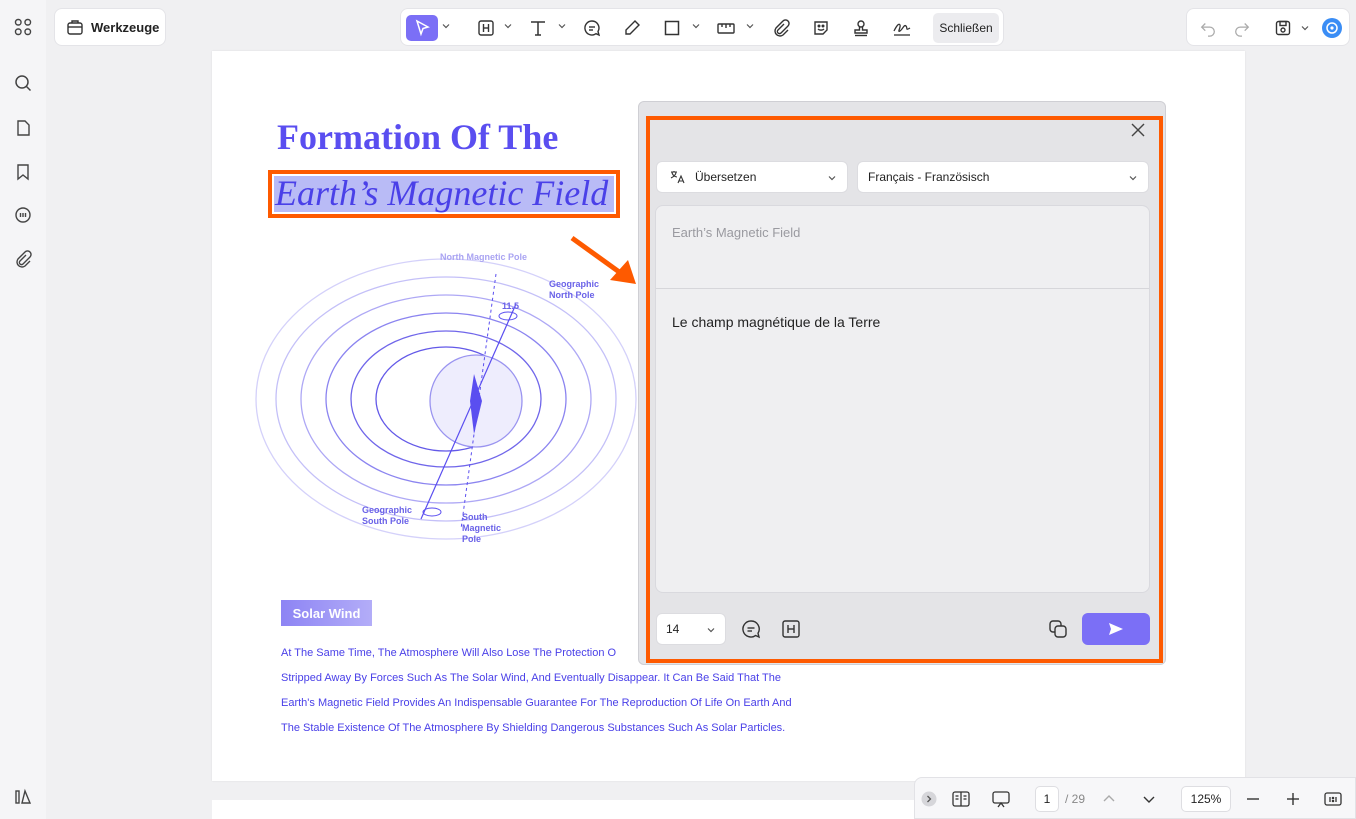 The width and height of the screenshot is (1356, 819). Describe the element at coordinates (23, 128) in the screenshot. I see `pages-icon` at that location.